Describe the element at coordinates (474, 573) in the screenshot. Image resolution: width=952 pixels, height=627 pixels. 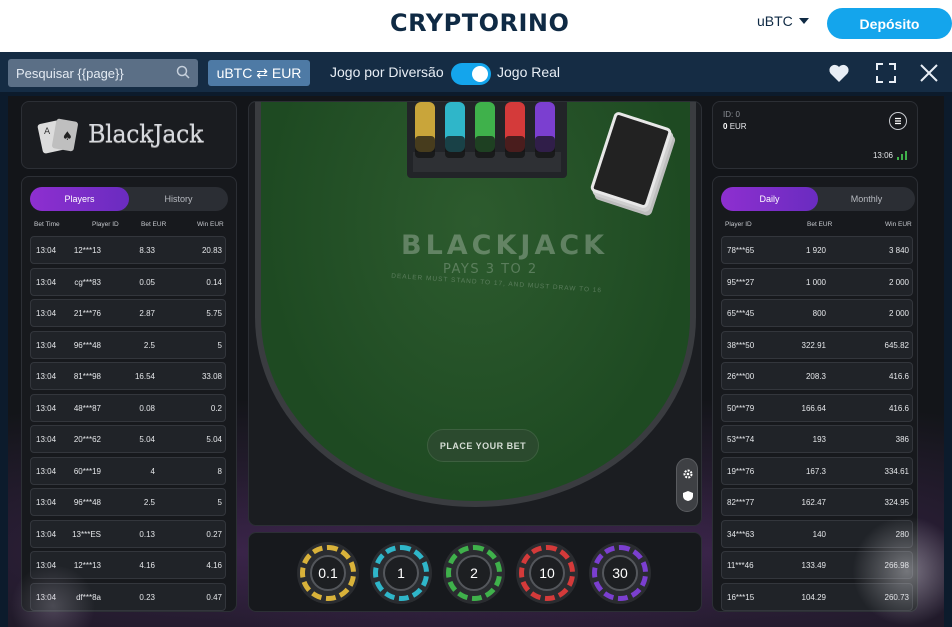
I see `chip-button: 2` at that location.